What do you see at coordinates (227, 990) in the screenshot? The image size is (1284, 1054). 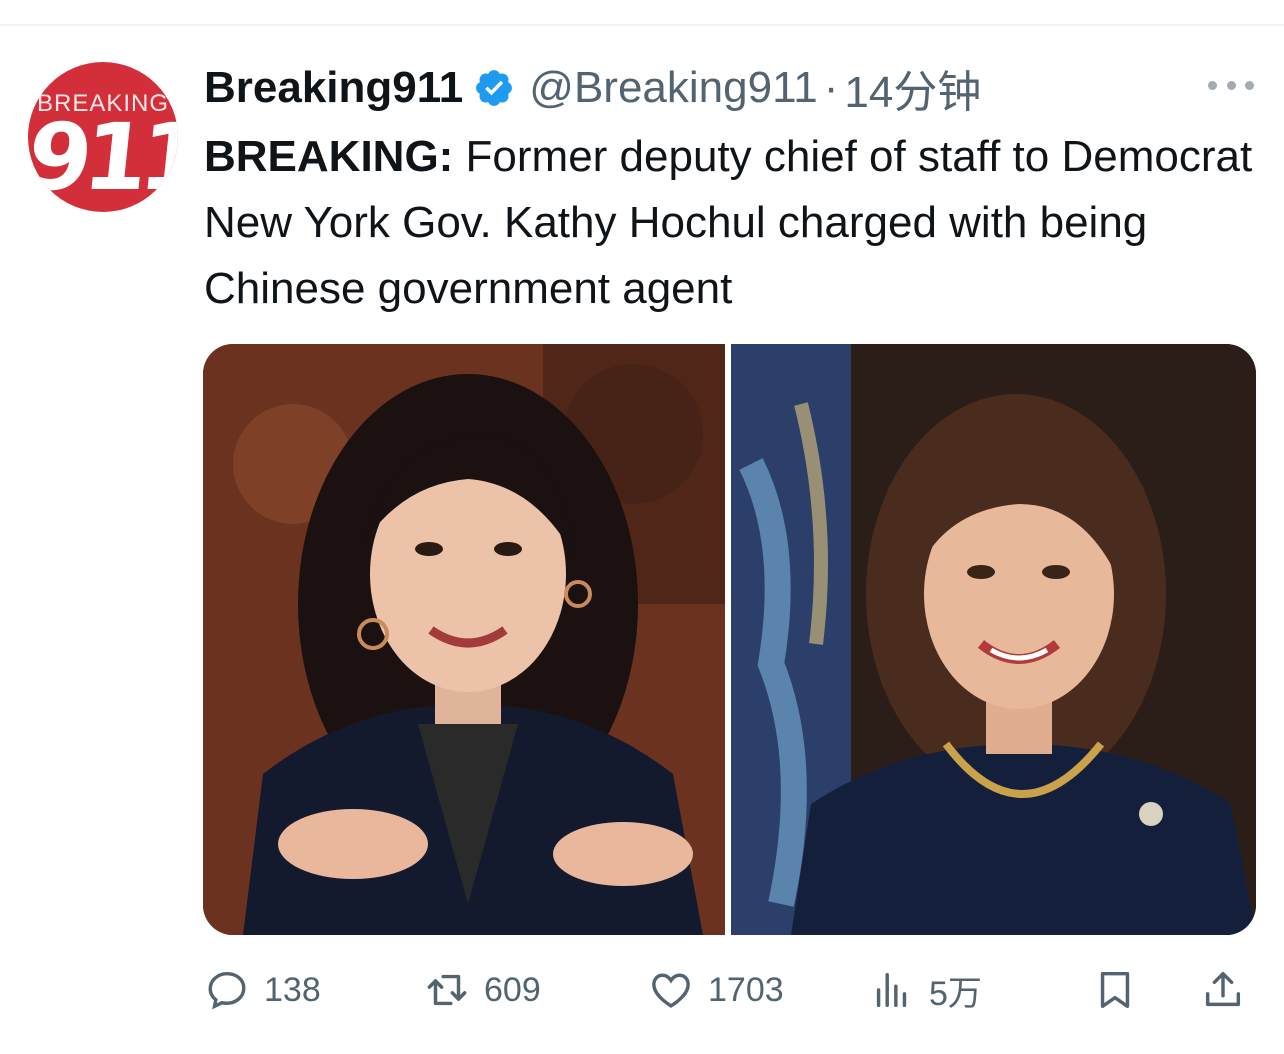 I see `reply-icon` at bounding box center [227, 990].